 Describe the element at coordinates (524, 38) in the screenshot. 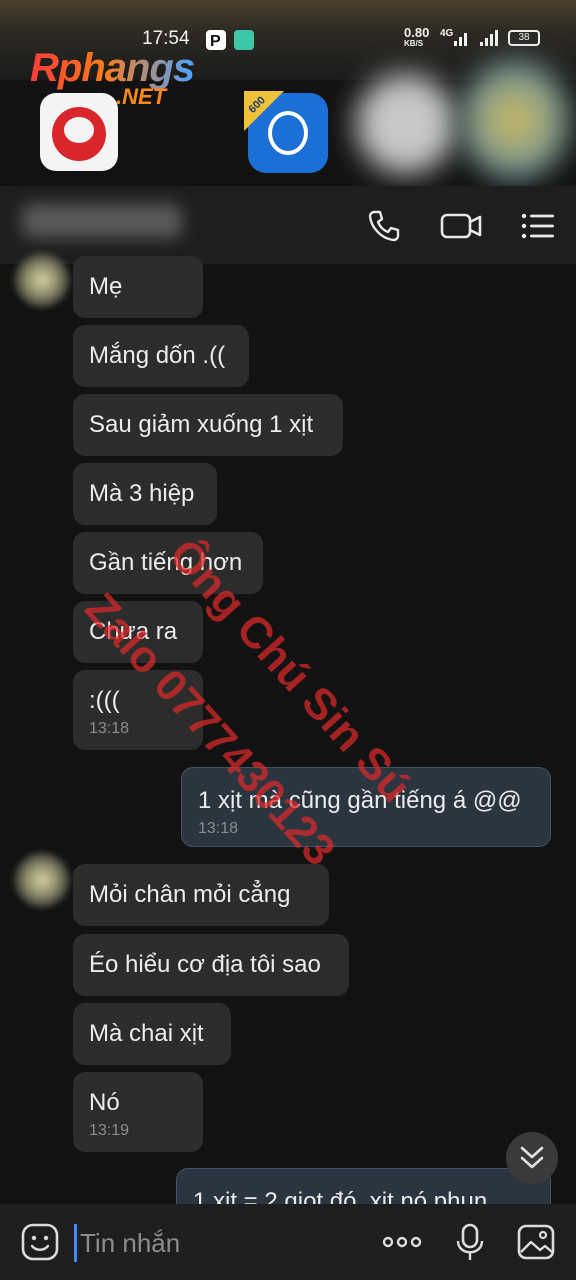

I see `battery-icon: 38` at that location.